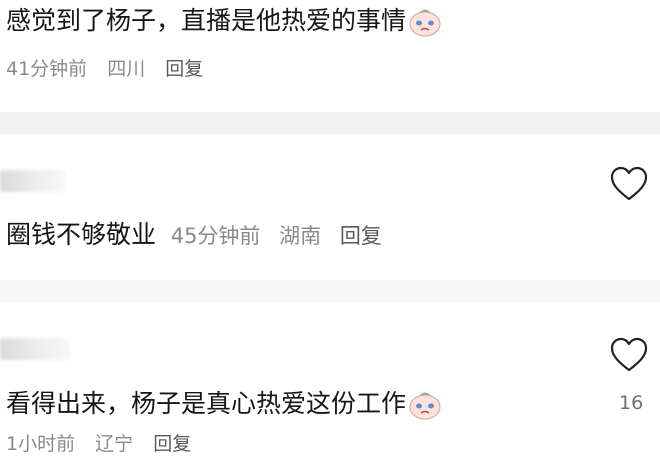 This screenshot has height=476, width=660. What do you see at coordinates (41, 444) in the screenshot?
I see `comment-3-time: 1小时前` at bounding box center [41, 444].